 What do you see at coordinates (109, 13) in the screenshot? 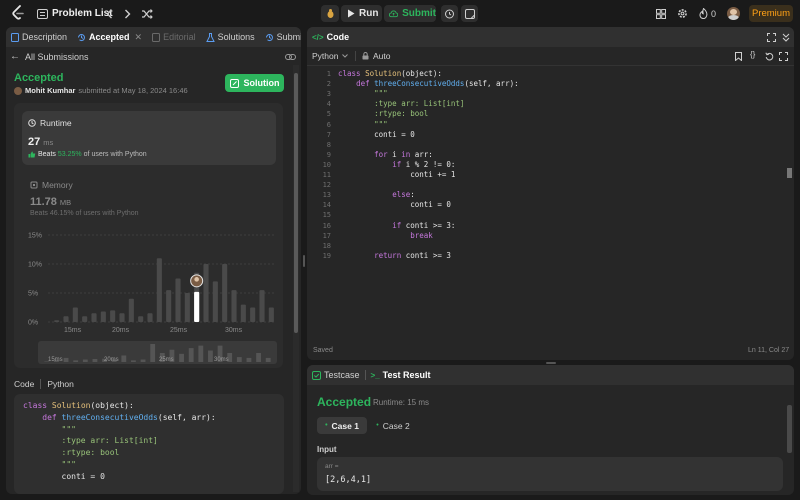
I see `chevron-left-icon` at bounding box center [109, 13].